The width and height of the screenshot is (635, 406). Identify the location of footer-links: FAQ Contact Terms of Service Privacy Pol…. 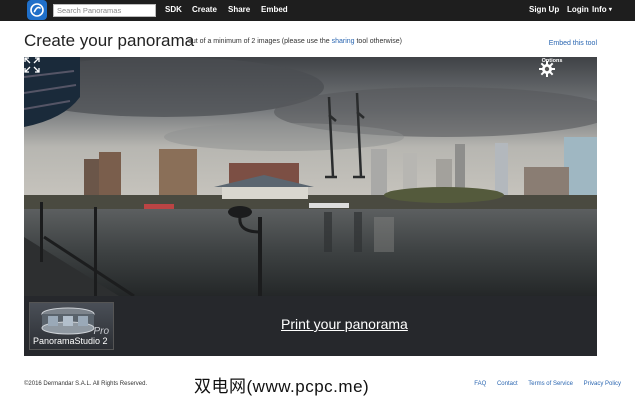
(543, 384).